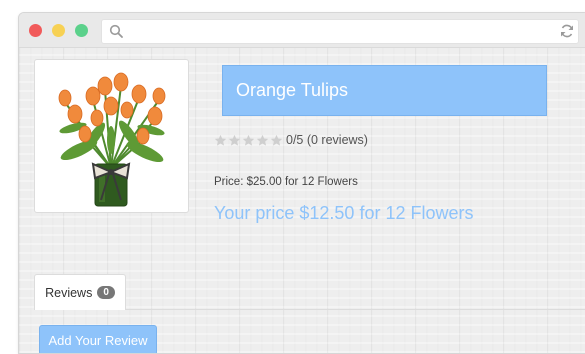 Image resolution: width=585 pixels, height=354 pixels. I want to click on address-bar, so click(340, 31).